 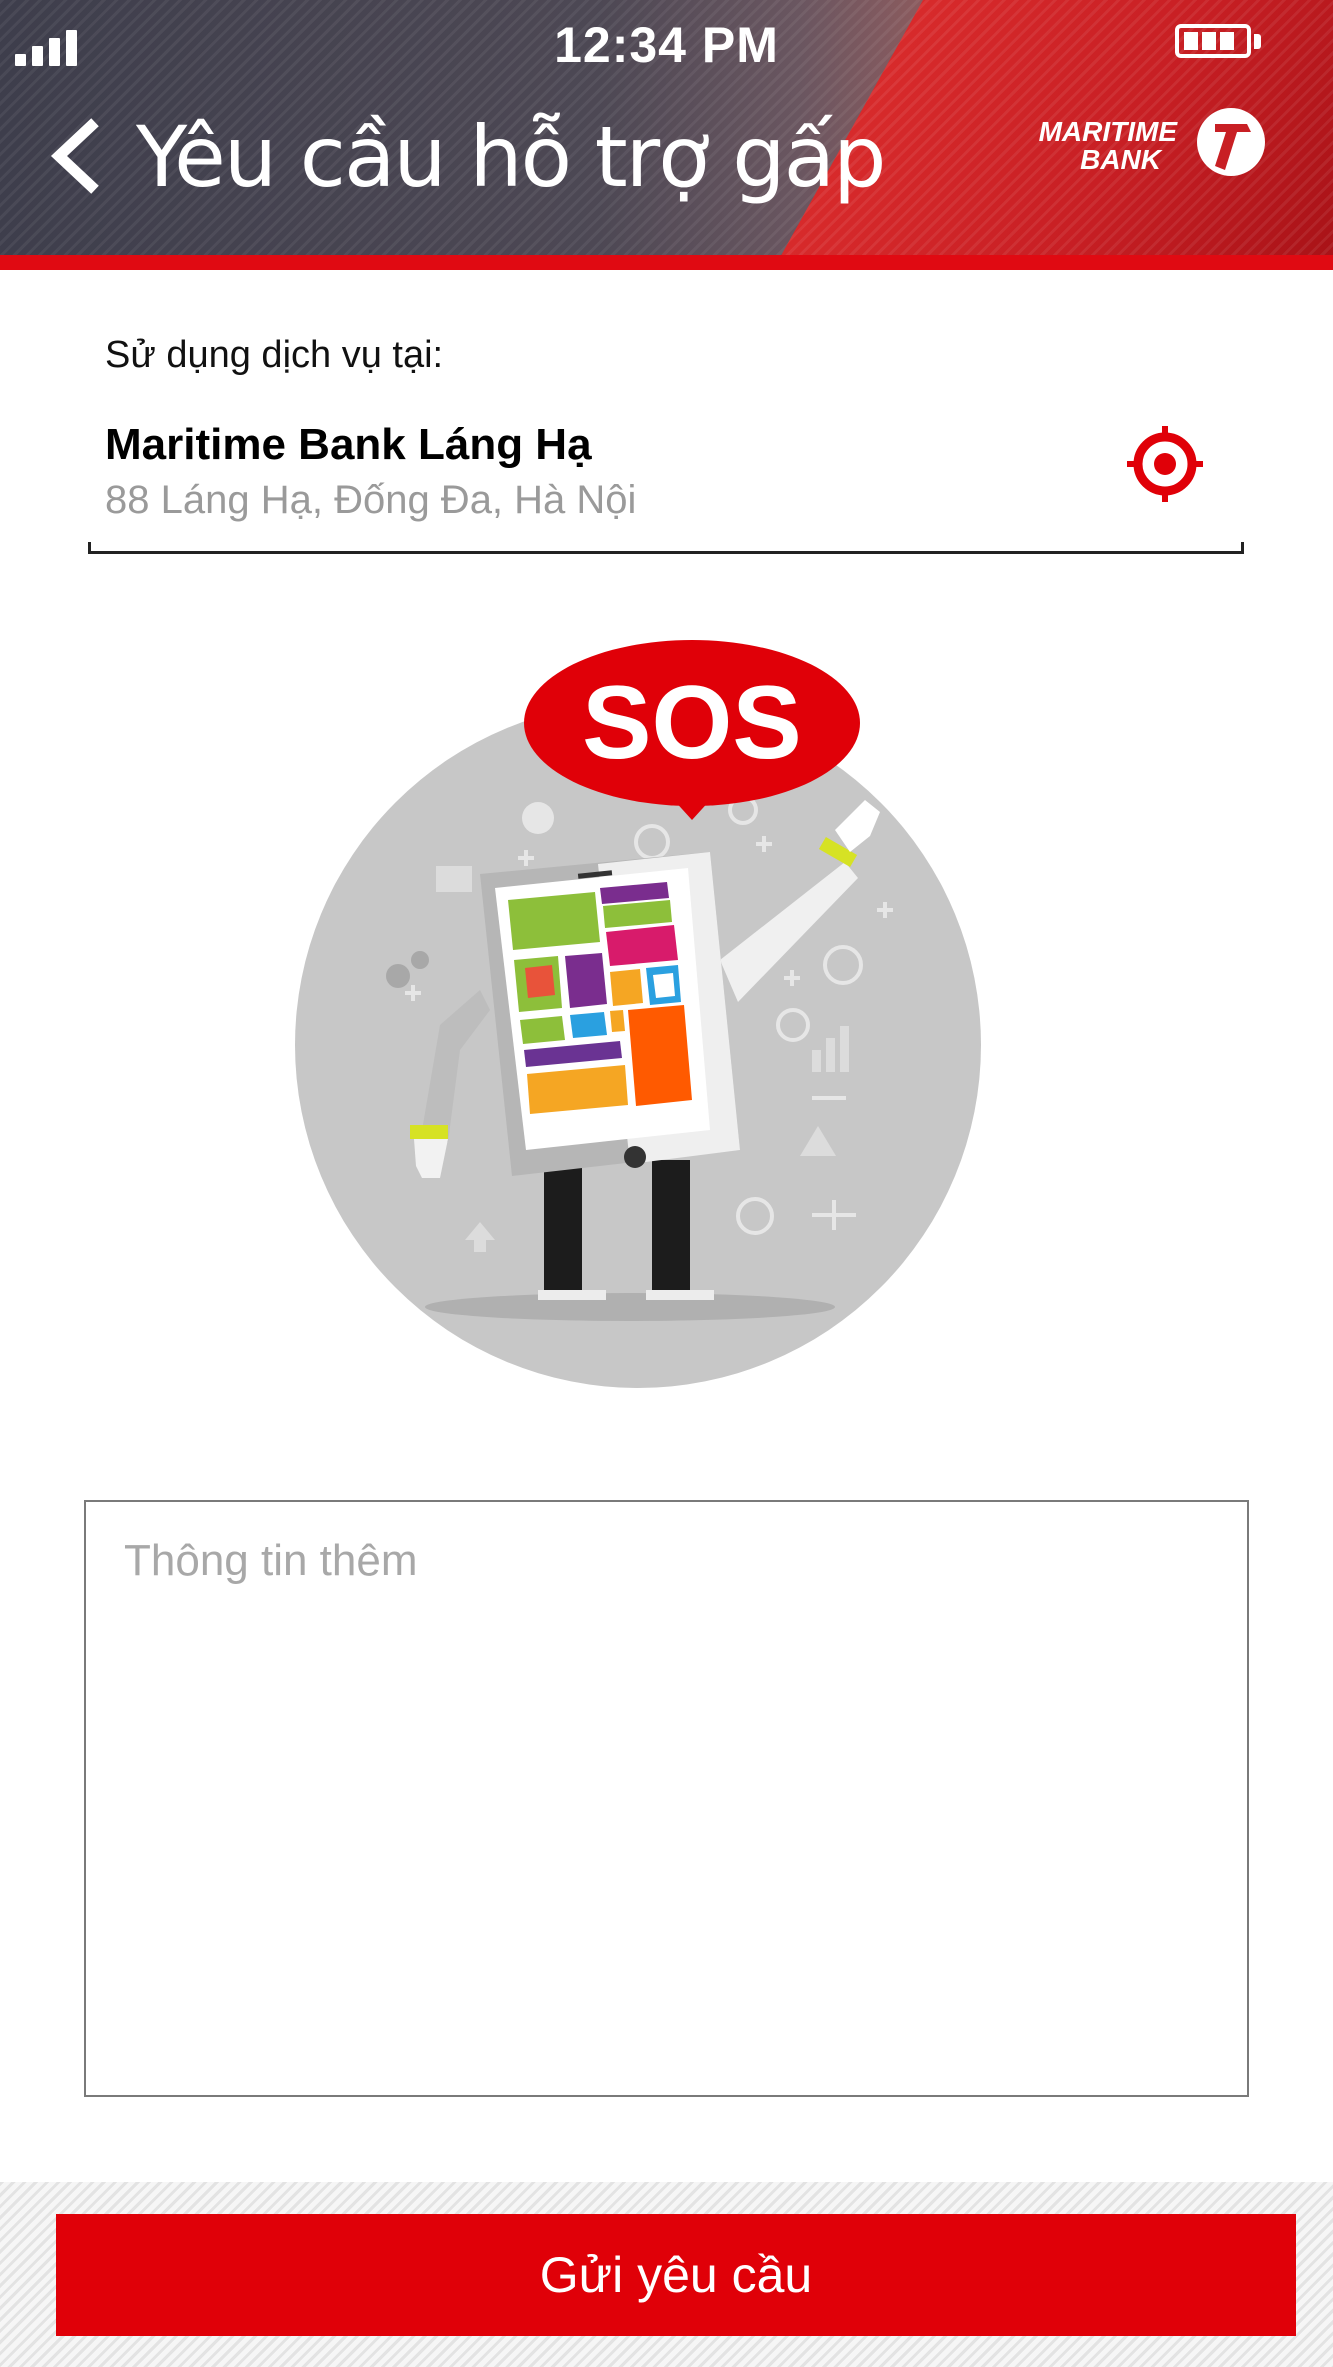 I want to click on branch-address: 88 Láng Hạ, Đống Đa, Hà Nội, so click(x=371, y=500).